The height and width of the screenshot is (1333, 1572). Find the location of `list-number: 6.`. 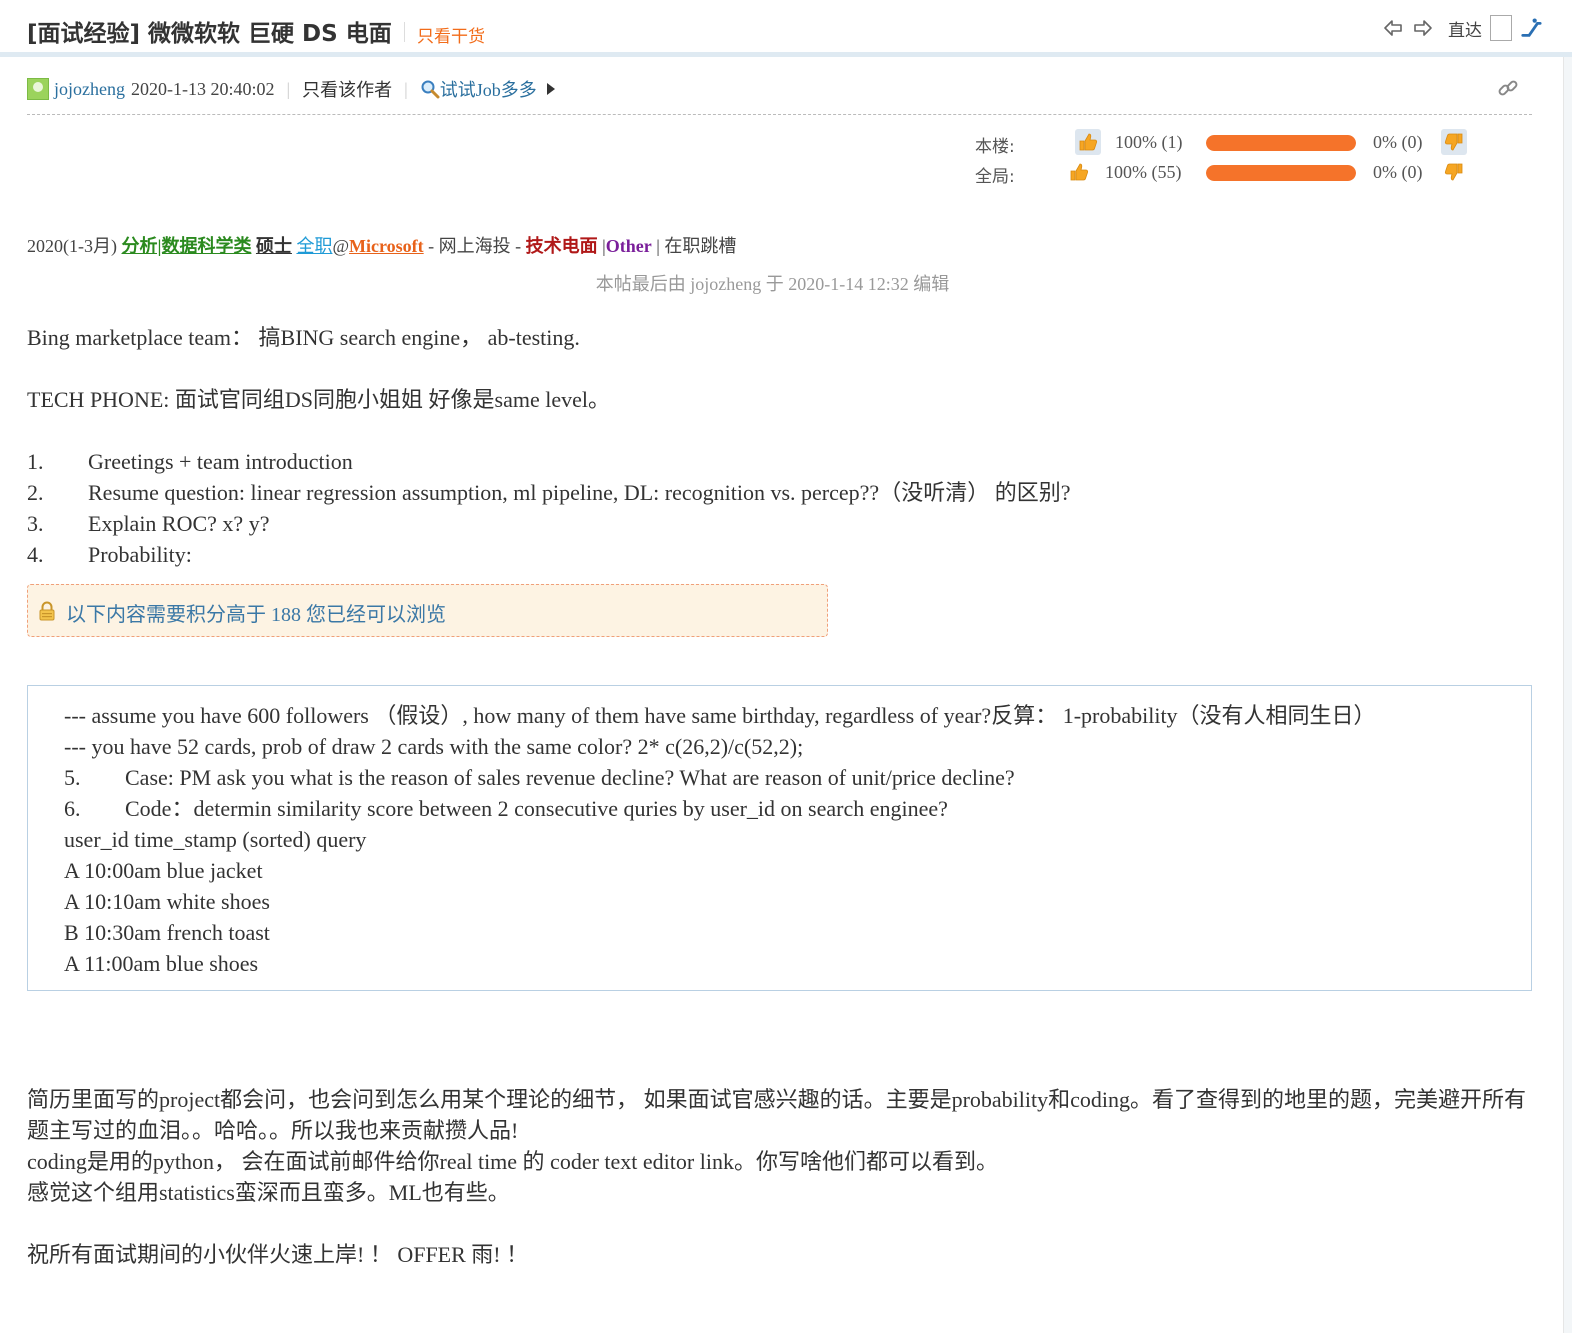

list-number: 6. is located at coordinates (72, 808).